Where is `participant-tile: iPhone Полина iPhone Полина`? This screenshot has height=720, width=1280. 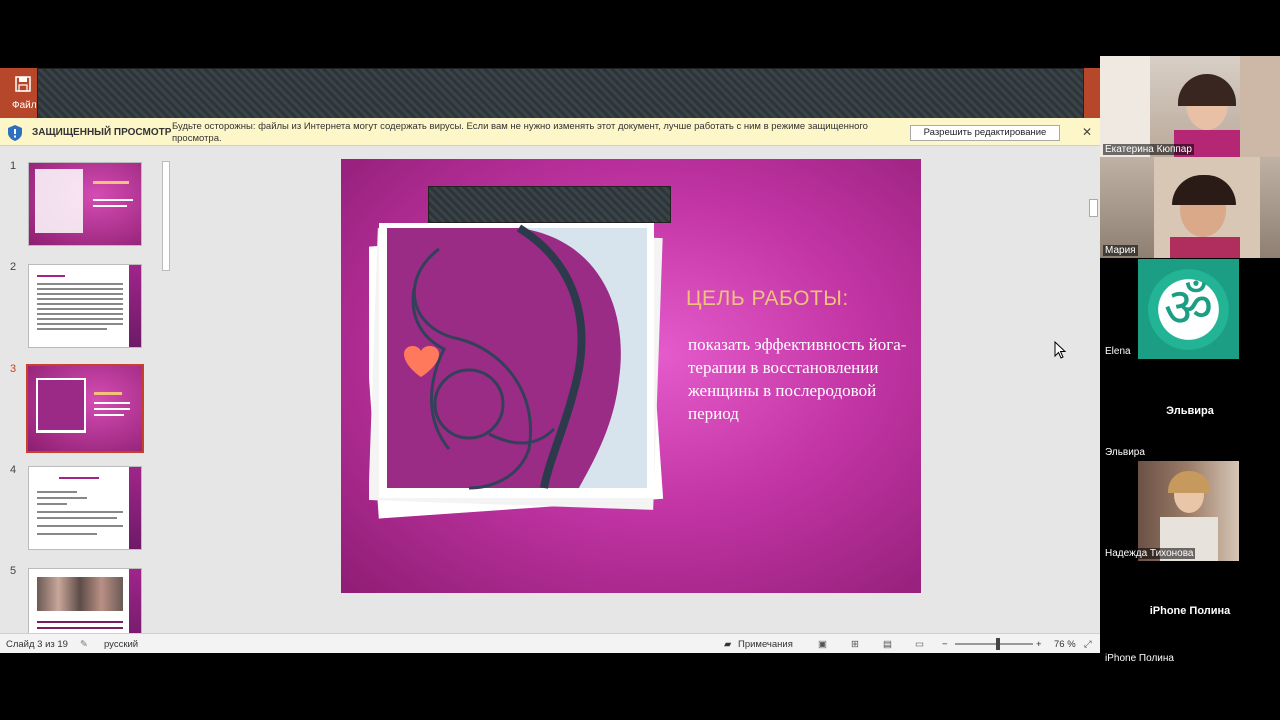
participant-tile: iPhone Полина iPhone Полина is located at coordinates (1190, 611).